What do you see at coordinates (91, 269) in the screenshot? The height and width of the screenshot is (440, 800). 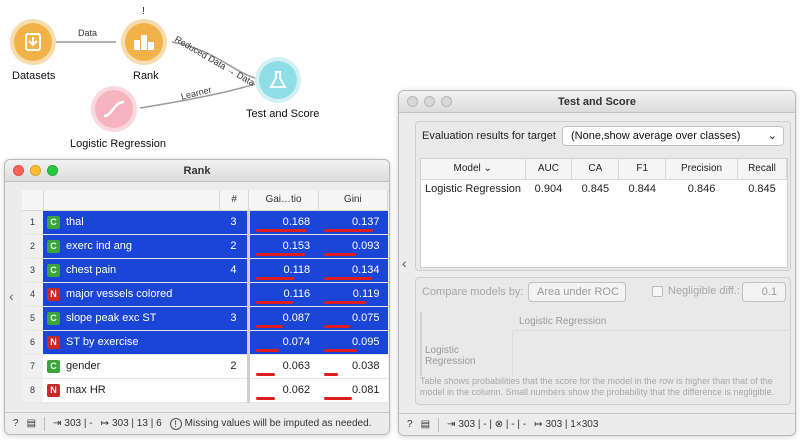 I see `attribute-name: chest pain` at bounding box center [91, 269].